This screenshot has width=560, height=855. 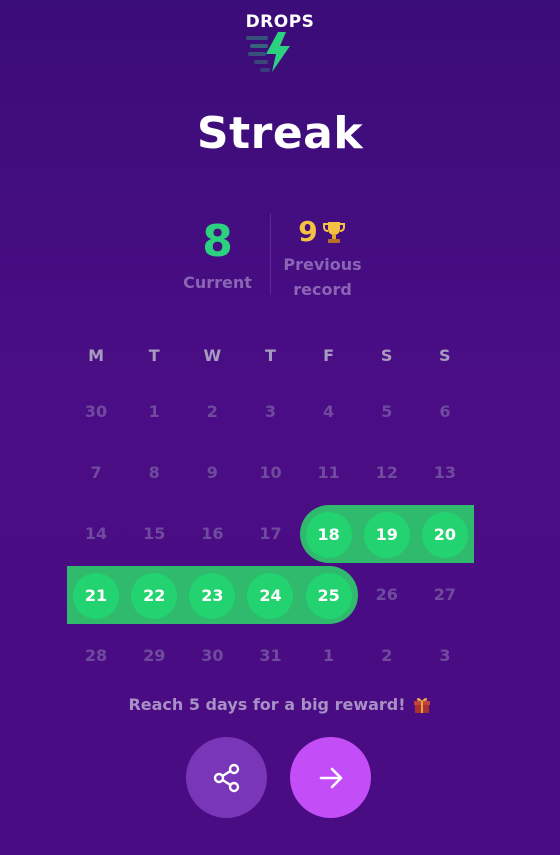 I want to click on share-button, so click(x=226, y=777).